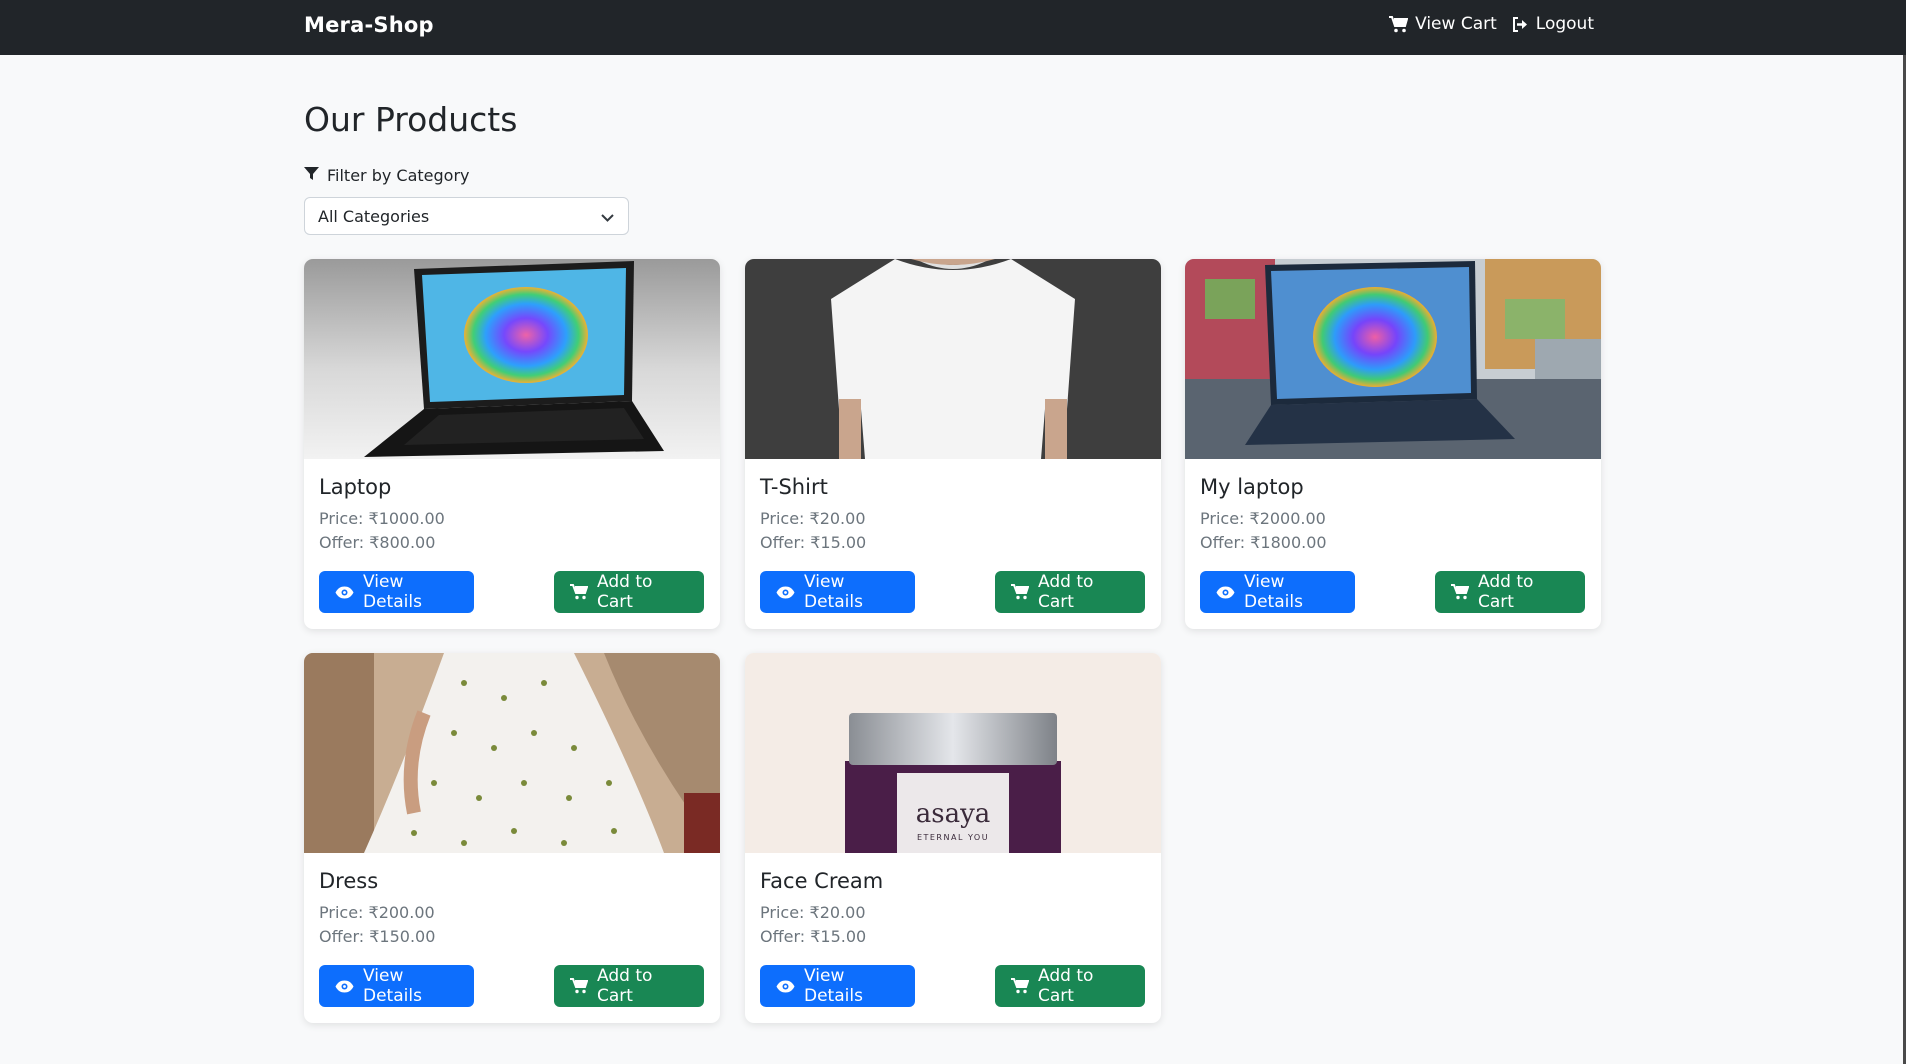 Image resolution: width=1906 pixels, height=1064 pixels. I want to click on page-title: Our Products, so click(411, 119).